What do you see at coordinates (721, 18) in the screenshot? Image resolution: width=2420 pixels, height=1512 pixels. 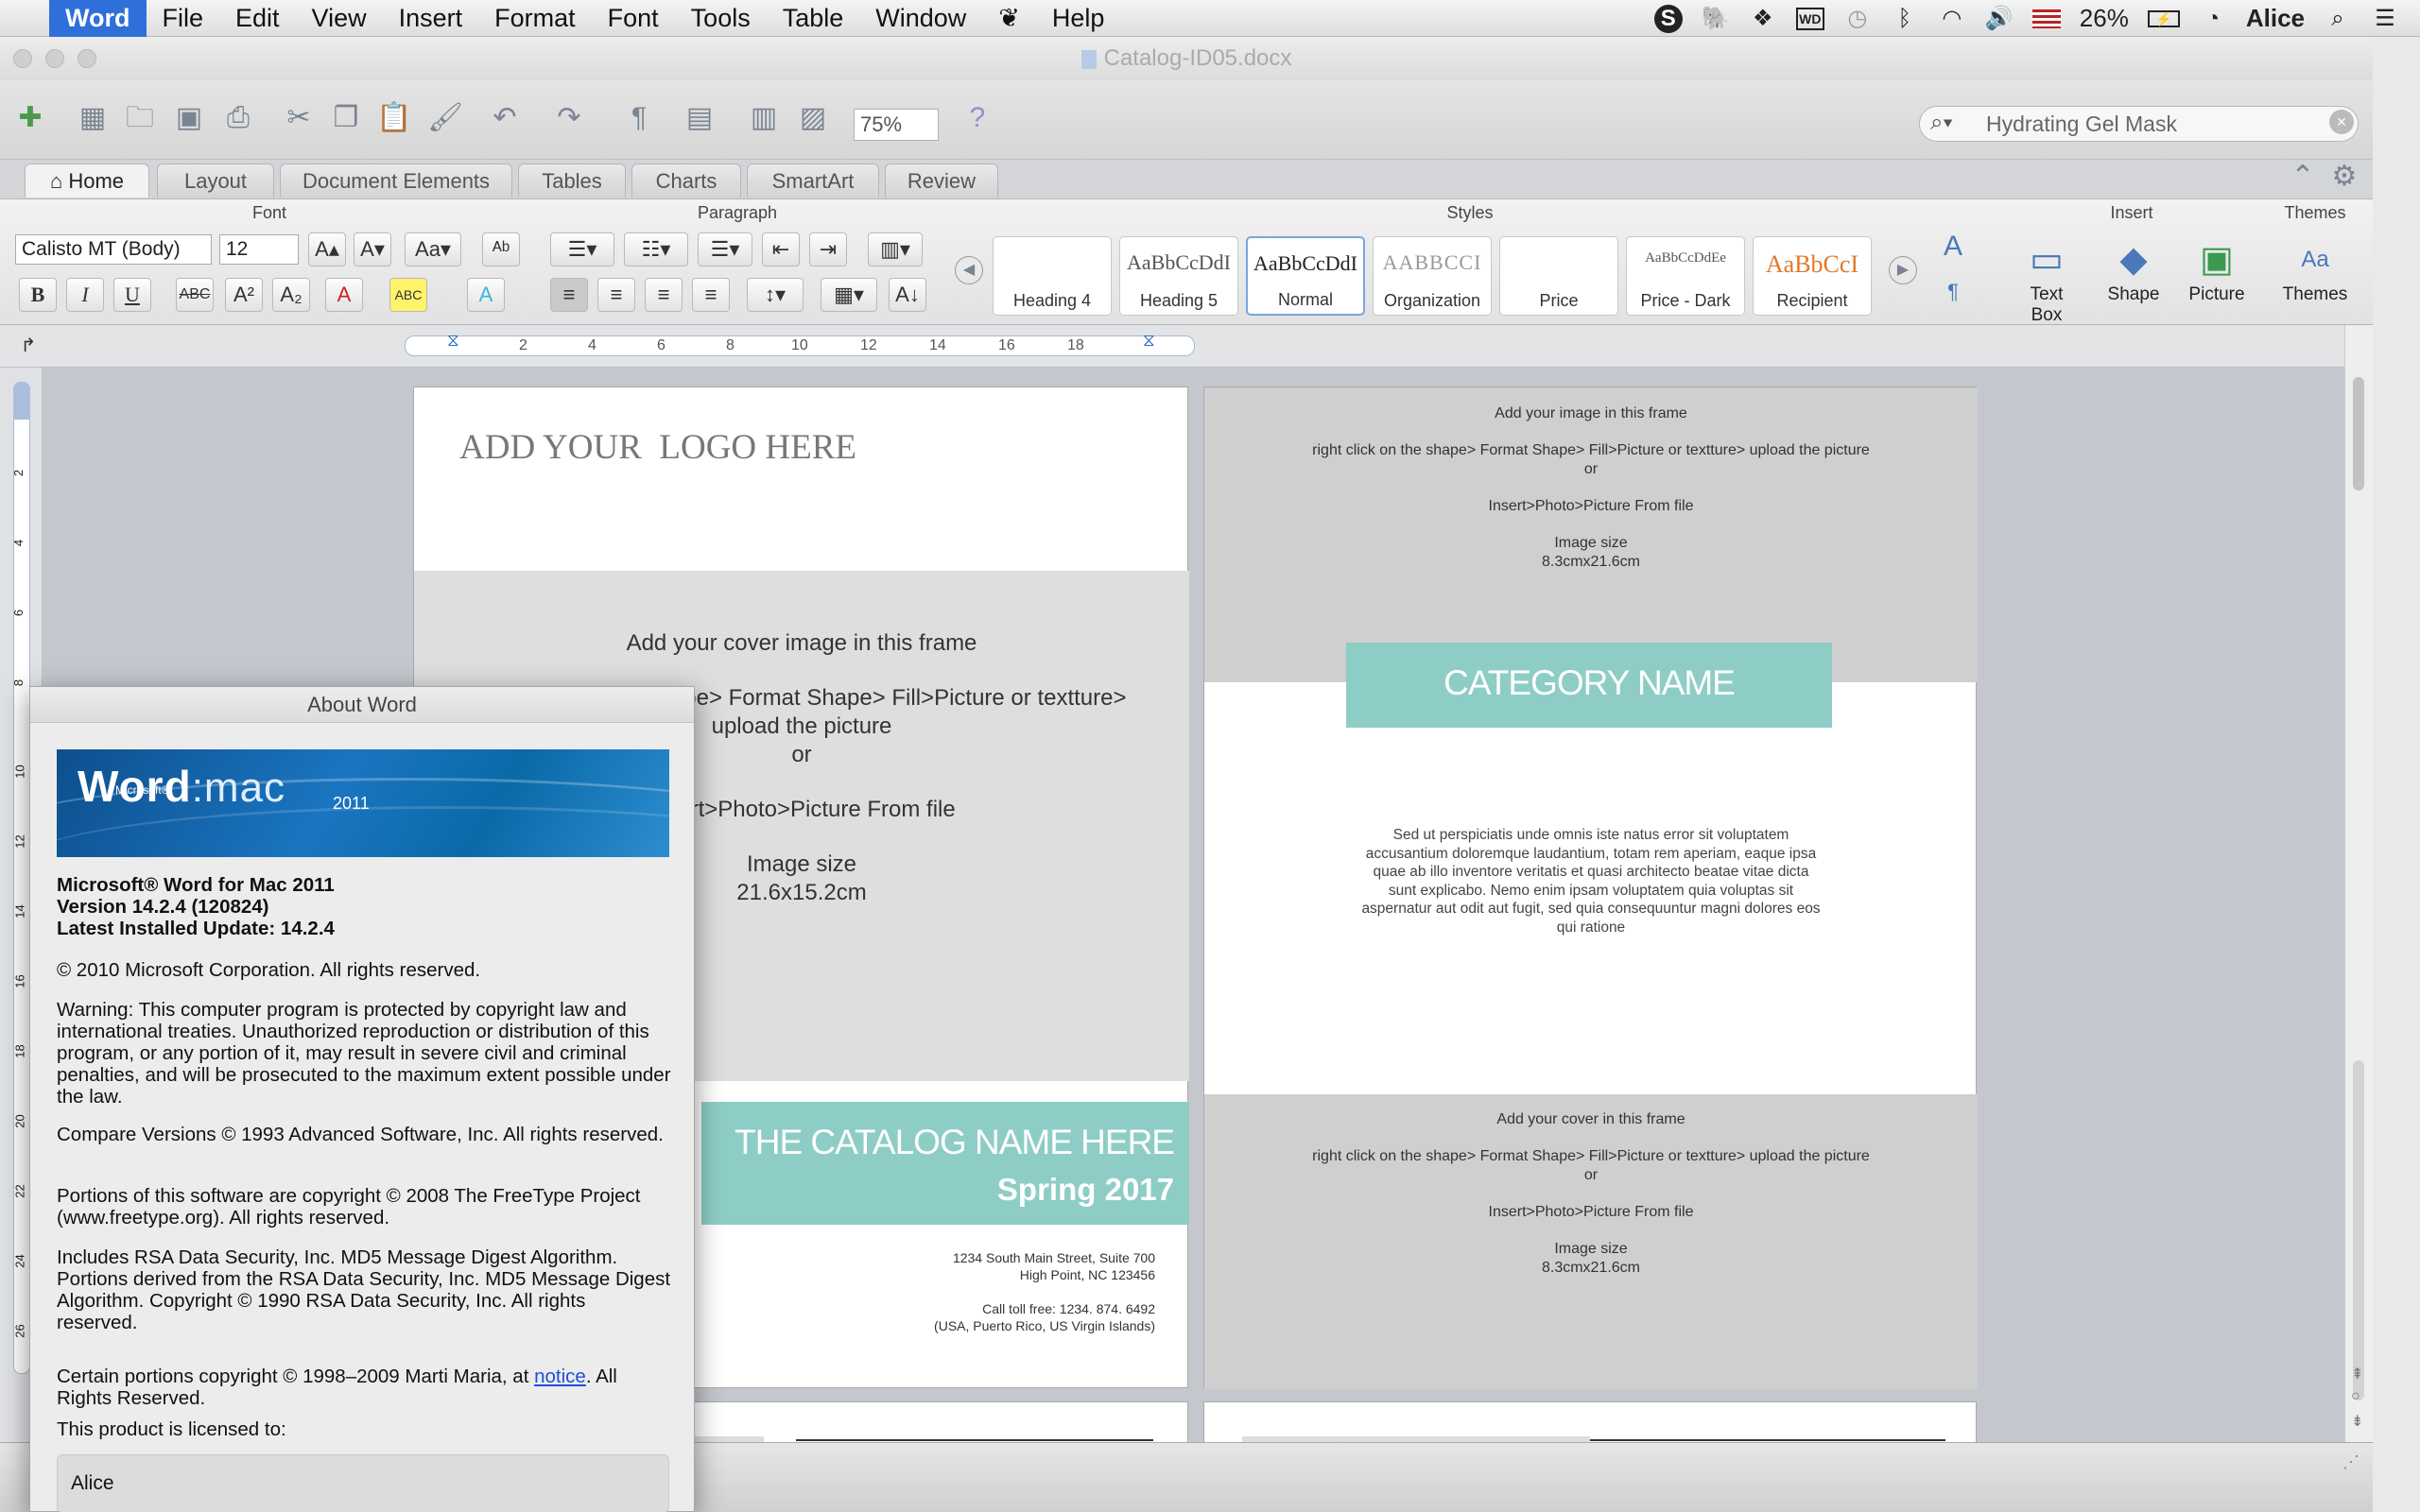 I see `menu-tools: Tools` at bounding box center [721, 18].